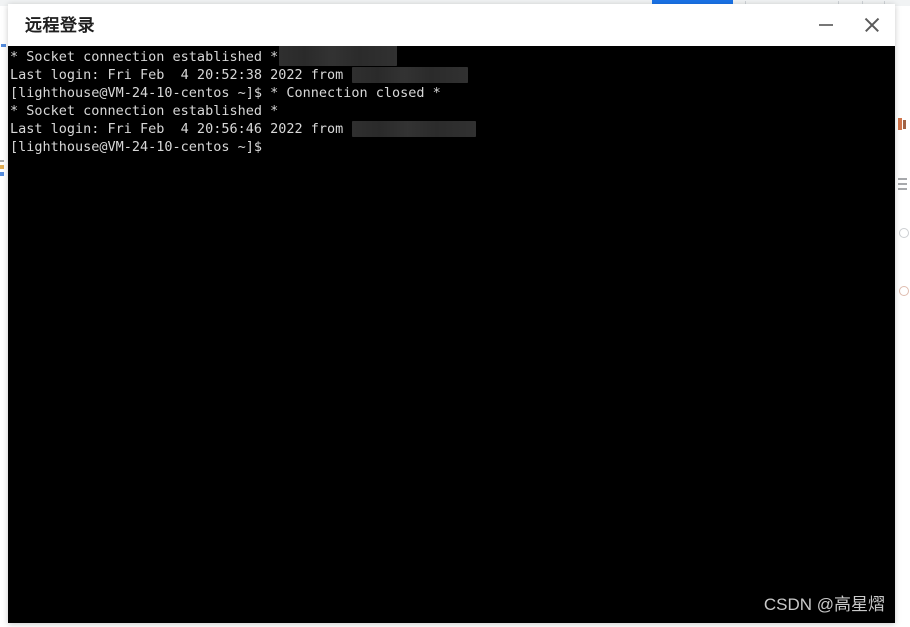  What do you see at coordinates (824, 604) in the screenshot?
I see `csdn-watermark: CSDN @高星熠` at bounding box center [824, 604].